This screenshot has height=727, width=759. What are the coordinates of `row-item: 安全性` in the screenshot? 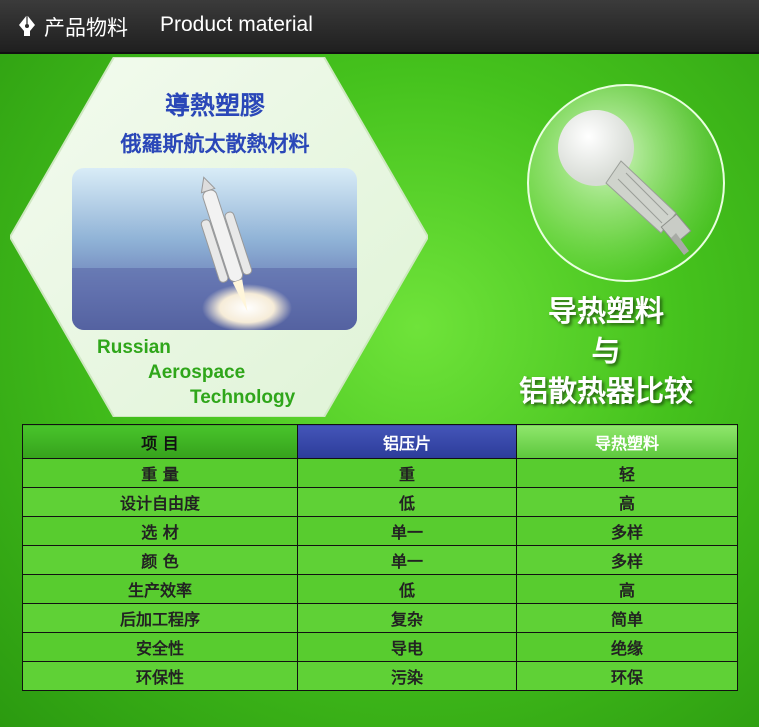 It's located at (160, 647).